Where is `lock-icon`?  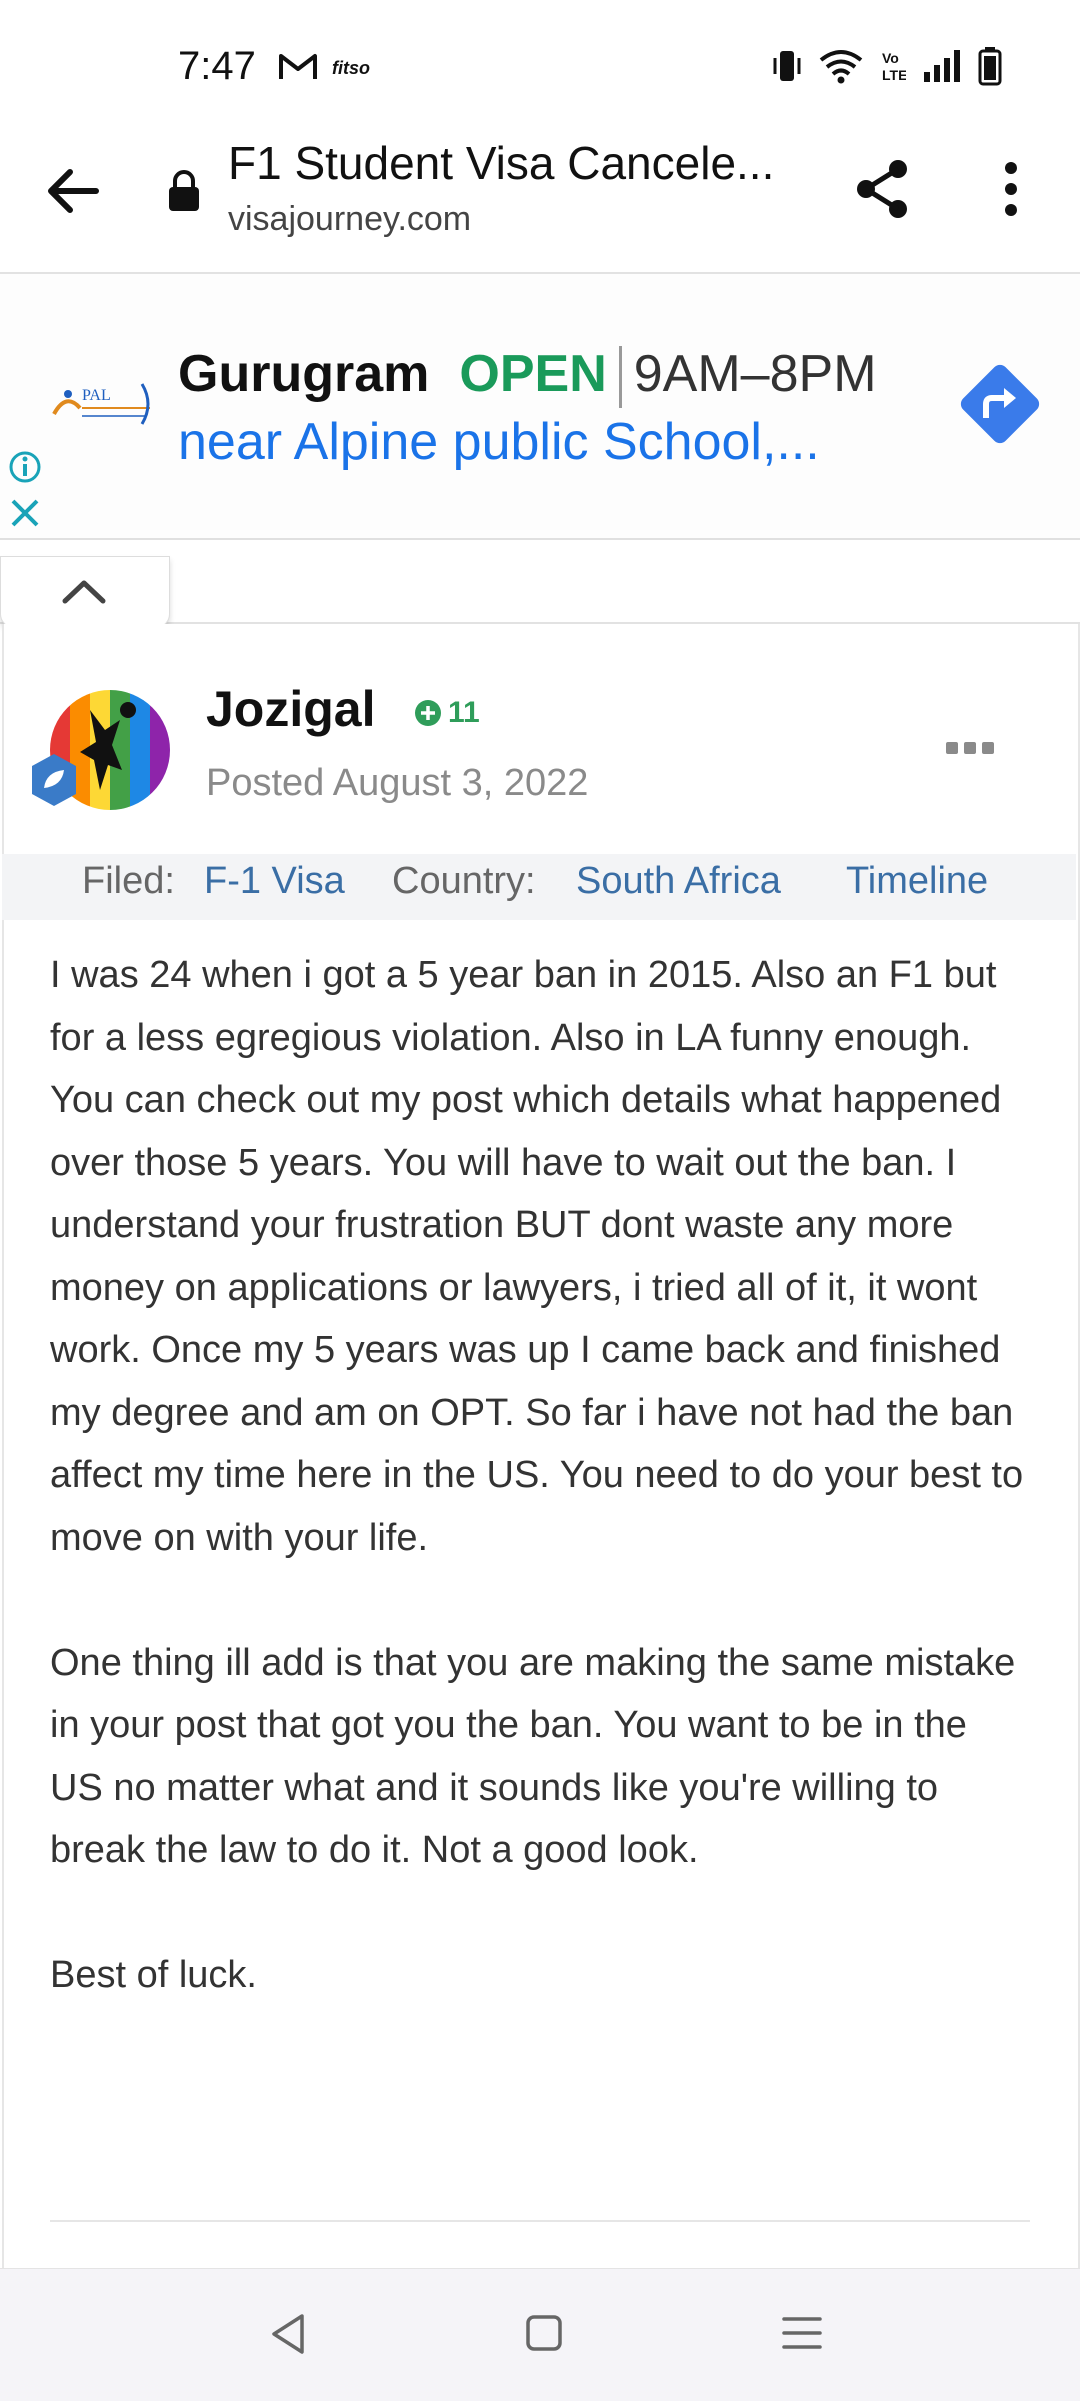 lock-icon is located at coordinates (184, 190).